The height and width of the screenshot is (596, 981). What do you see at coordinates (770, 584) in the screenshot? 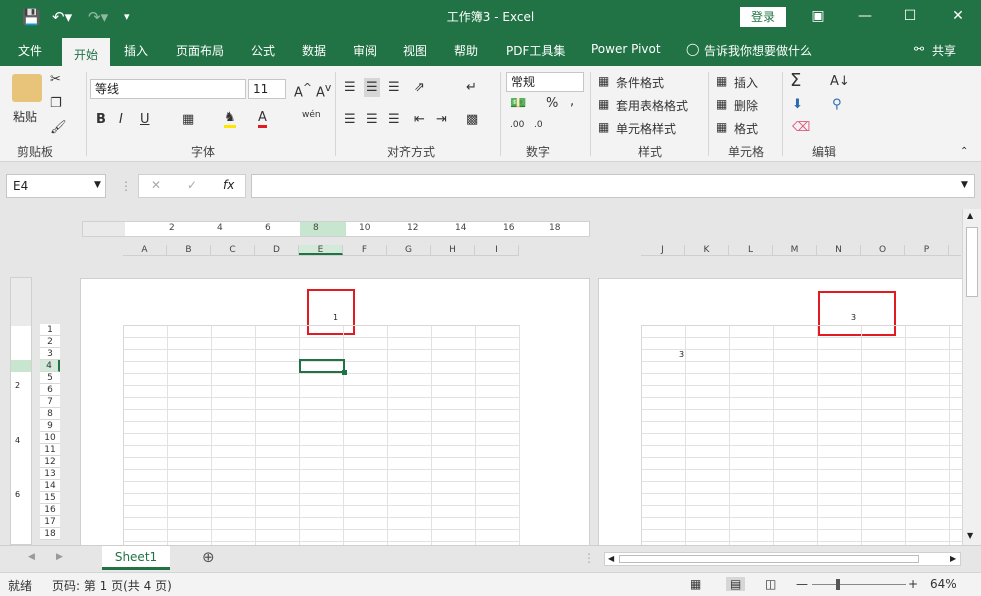
I see `page-break-view-icon: ◫` at bounding box center [770, 584].